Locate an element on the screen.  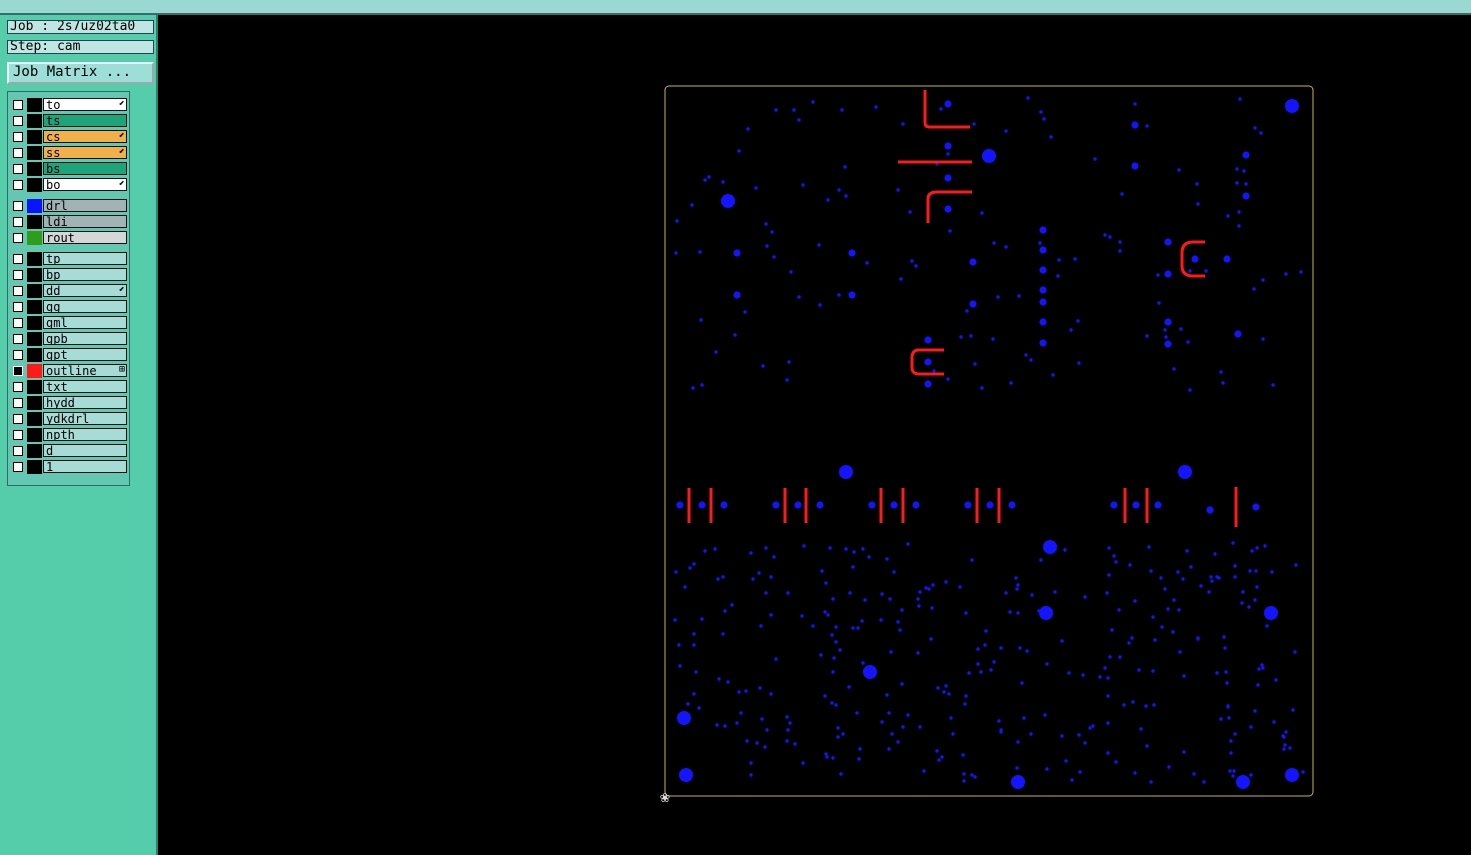
layer-row-bo: bo ⬋ is located at coordinates (69, 185).